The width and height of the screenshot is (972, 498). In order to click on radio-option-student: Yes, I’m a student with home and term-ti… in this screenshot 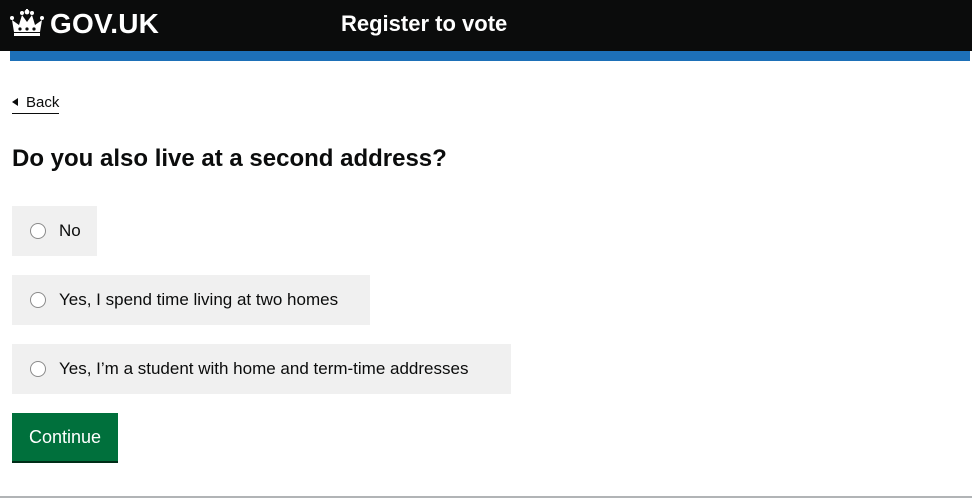, I will do `click(261, 369)`.